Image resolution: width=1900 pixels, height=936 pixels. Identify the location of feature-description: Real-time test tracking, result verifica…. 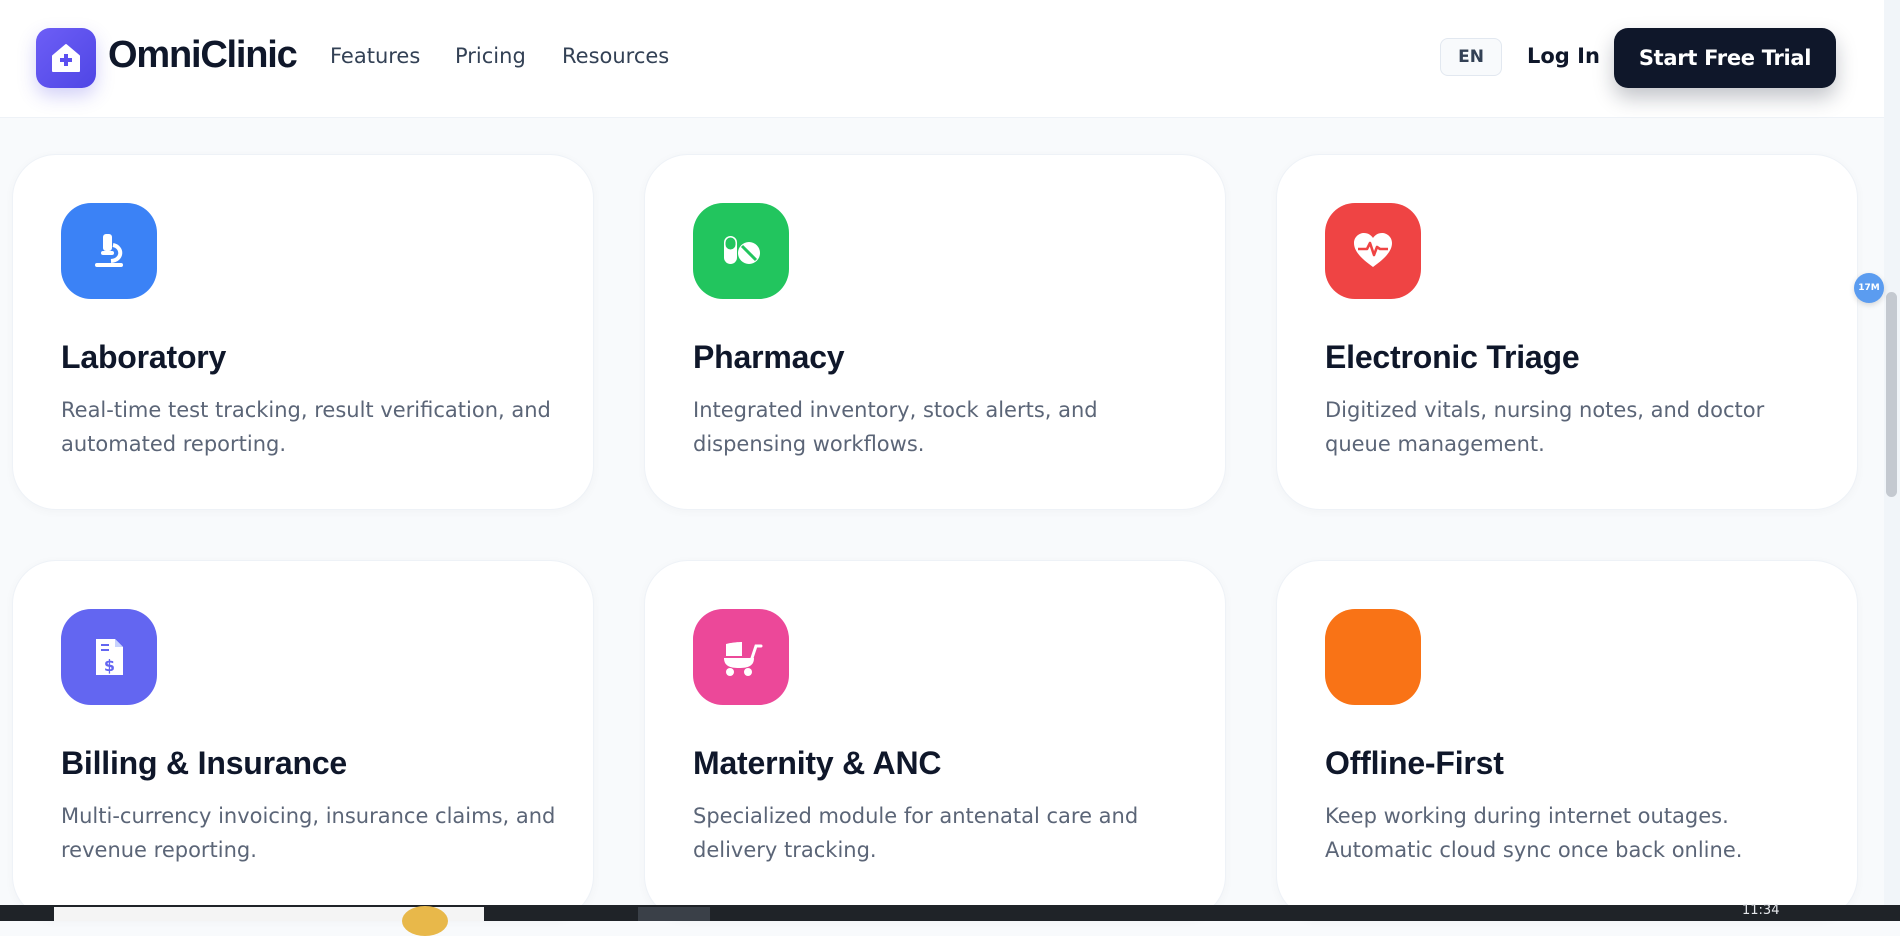
(306, 427).